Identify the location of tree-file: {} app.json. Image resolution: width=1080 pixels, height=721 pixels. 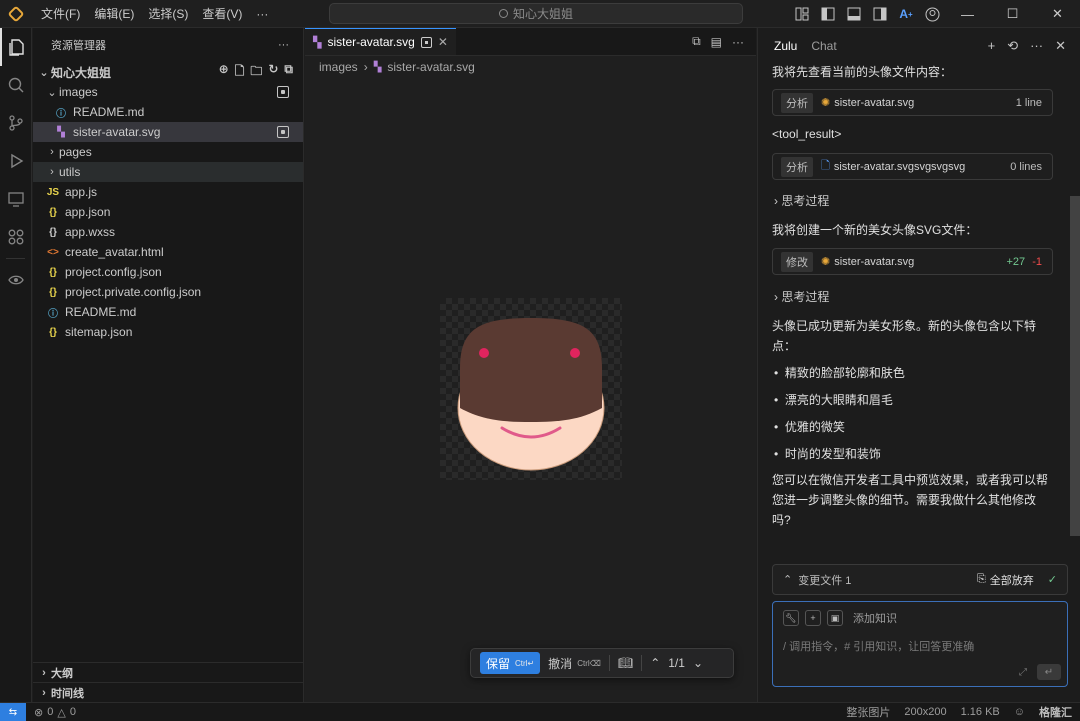
(168, 212).